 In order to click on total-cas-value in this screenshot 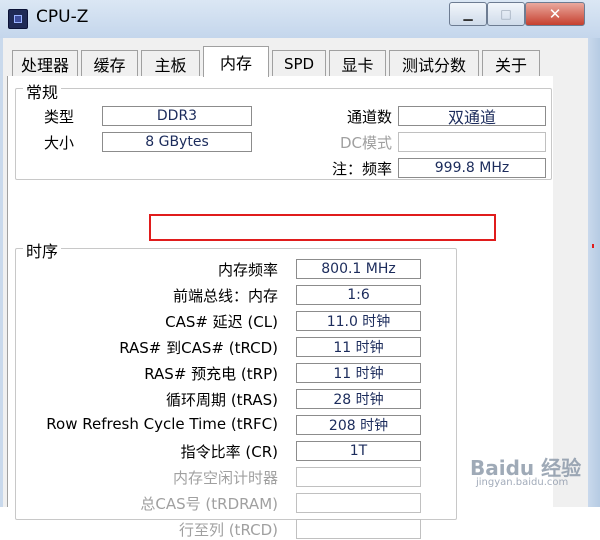, I will do `click(358, 503)`.